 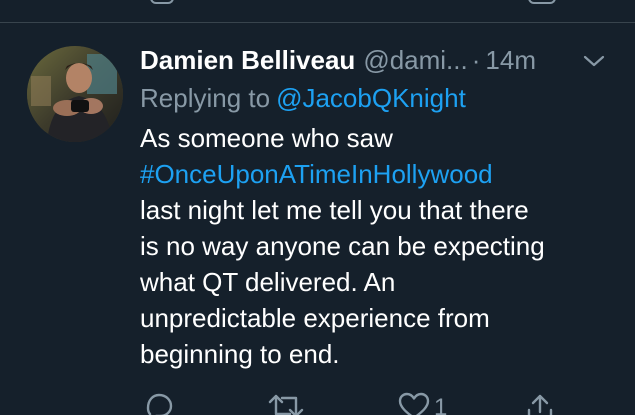 I want to click on replying-to-handle: @JacobQKnight, so click(x=371, y=98).